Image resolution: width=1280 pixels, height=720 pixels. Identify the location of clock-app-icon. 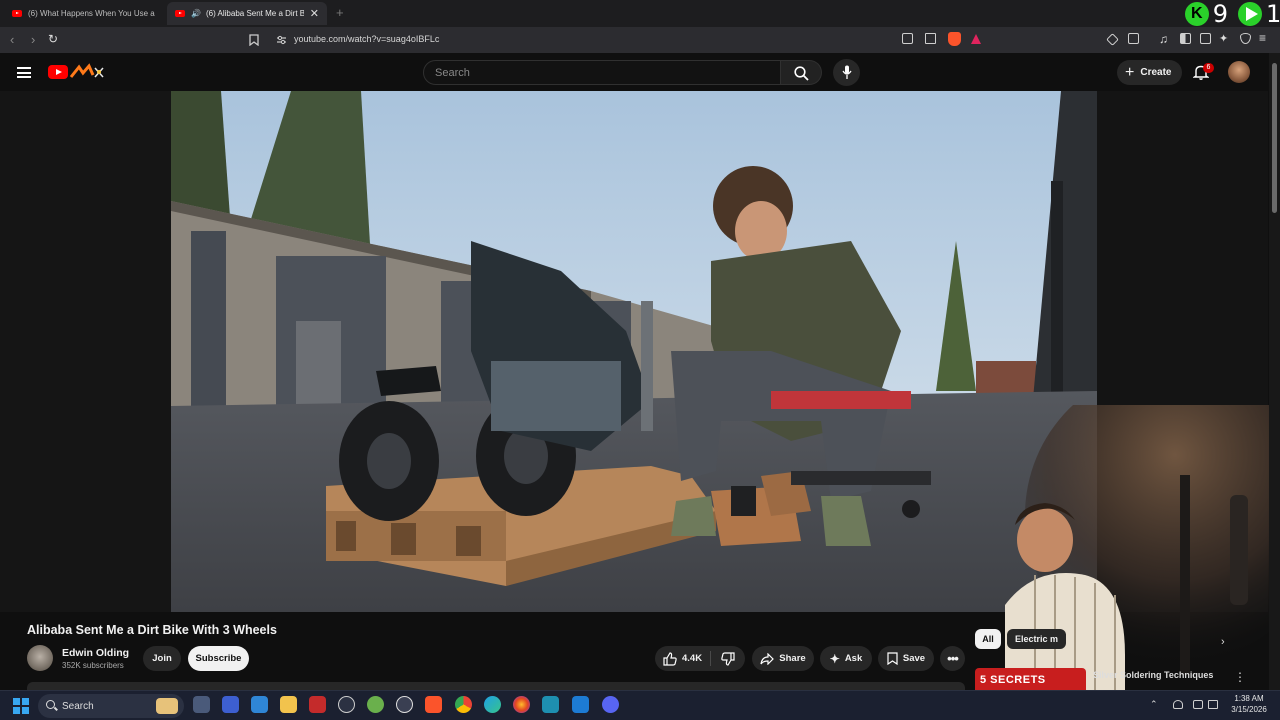
(346, 704).